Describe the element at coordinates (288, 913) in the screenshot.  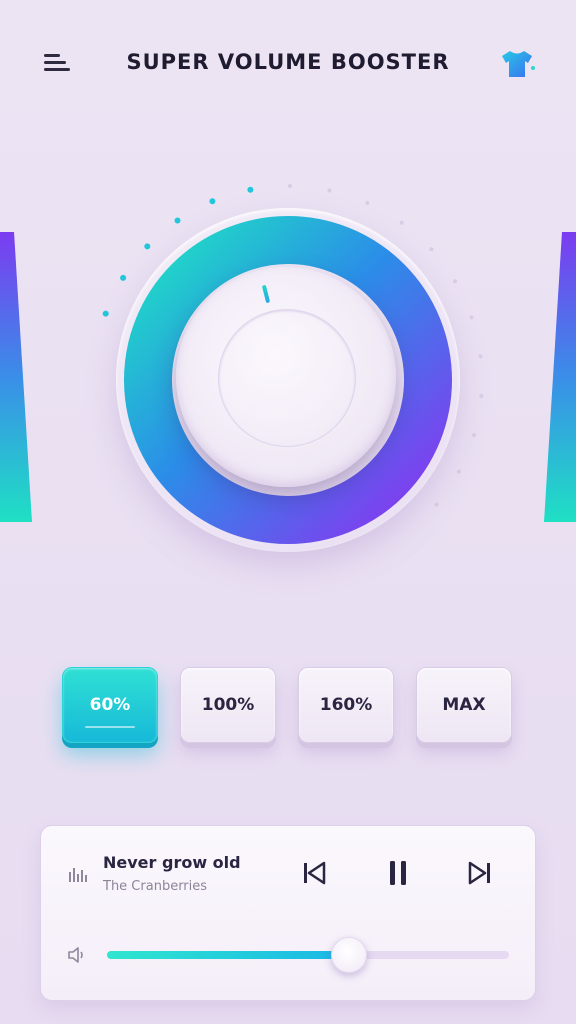
I see `now-playing-card: Never grow old The Cranberries` at that location.